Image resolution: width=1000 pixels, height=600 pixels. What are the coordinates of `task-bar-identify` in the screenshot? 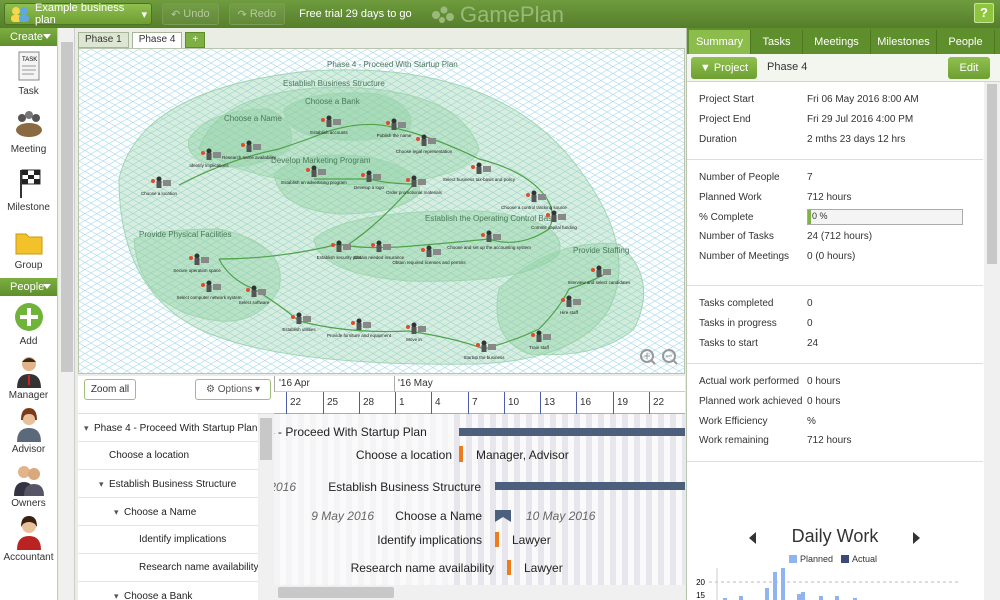 It's located at (497, 539).